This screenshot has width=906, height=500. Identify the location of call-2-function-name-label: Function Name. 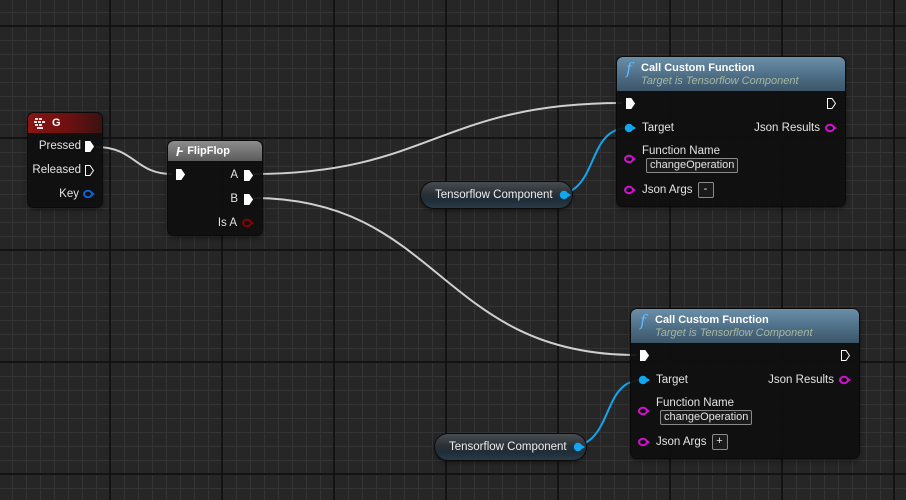
(695, 403).